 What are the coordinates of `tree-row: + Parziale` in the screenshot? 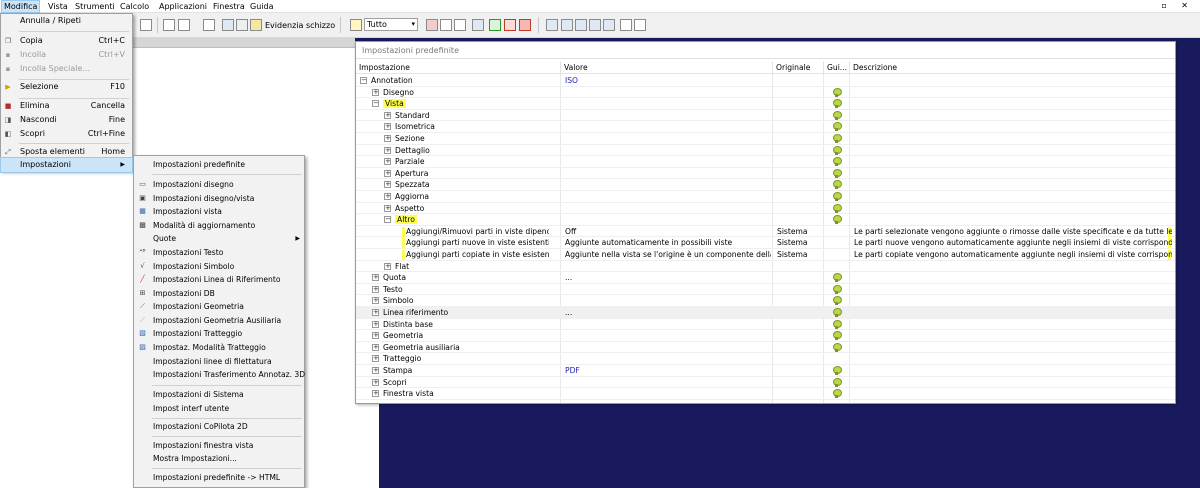 It's located at (765, 162).